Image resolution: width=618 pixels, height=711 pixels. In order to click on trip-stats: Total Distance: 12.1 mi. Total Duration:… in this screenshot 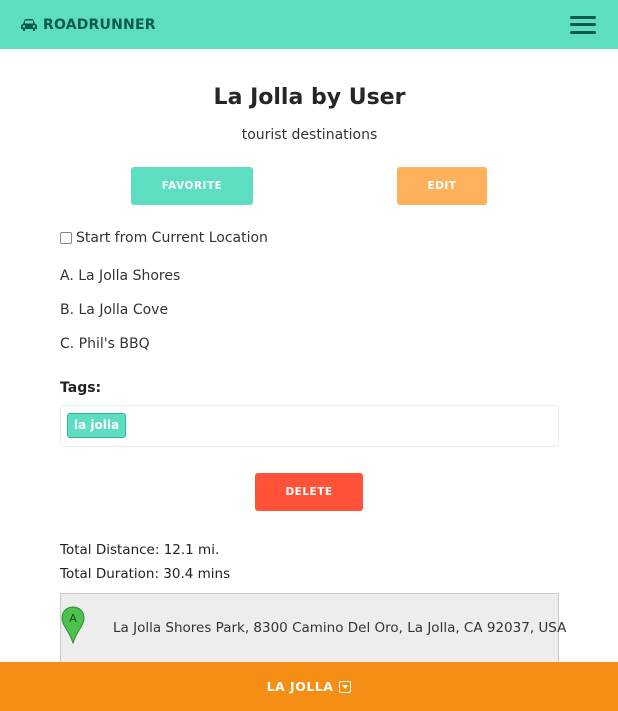, I will do `click(309, 562)`.